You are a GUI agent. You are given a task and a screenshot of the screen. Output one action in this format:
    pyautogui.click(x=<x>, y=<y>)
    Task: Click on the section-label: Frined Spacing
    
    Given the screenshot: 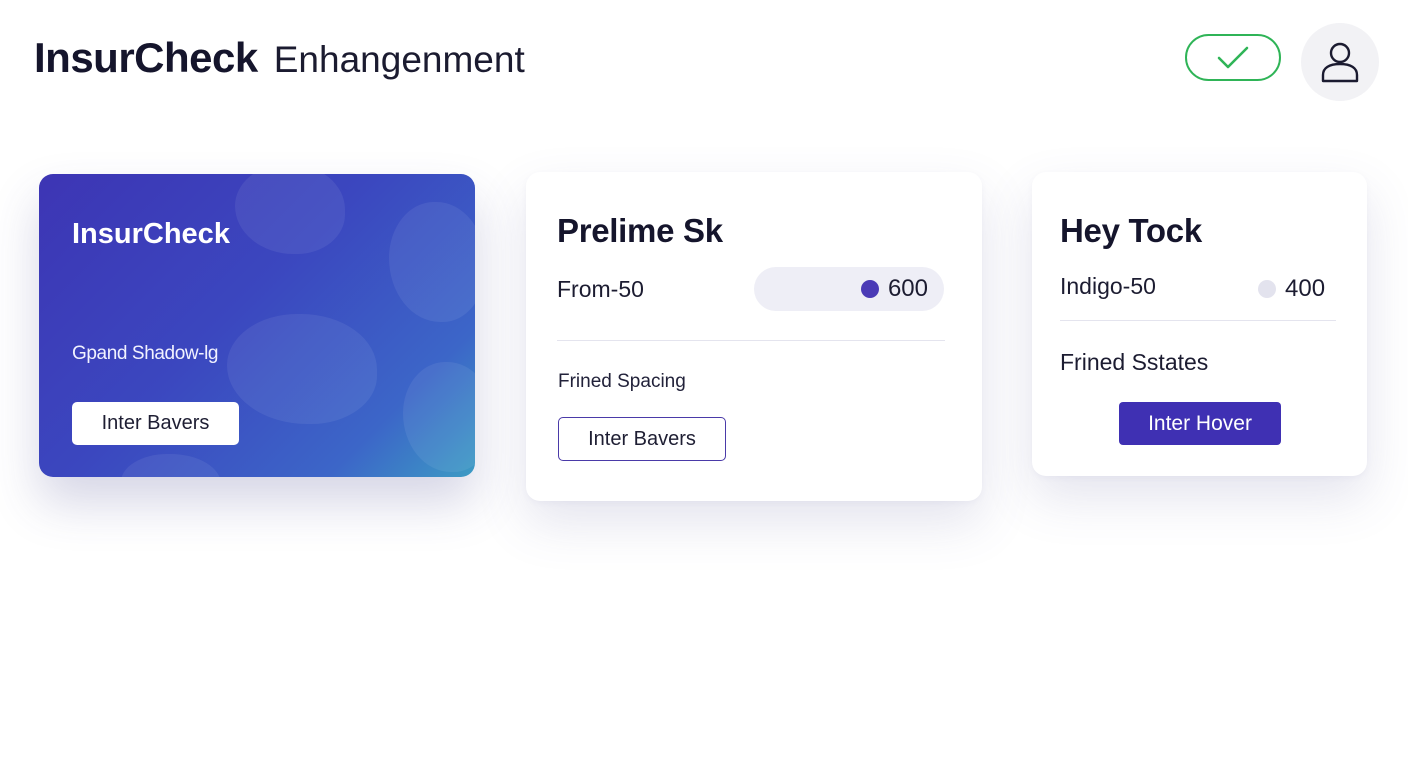 What is the action you would take?
    pyautogui.click(x=622, y=381)
    